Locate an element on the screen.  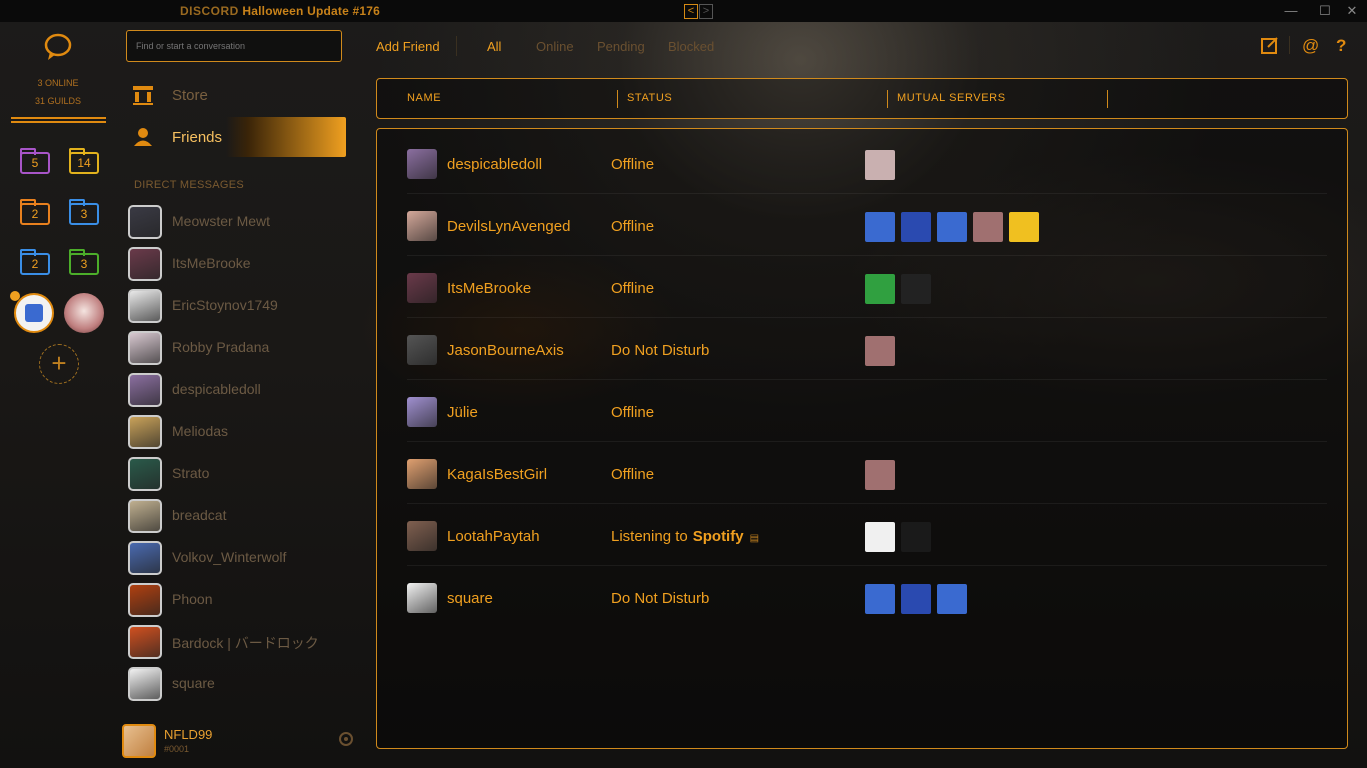
tab-pending: Pending is located at coordinates (621, 46).